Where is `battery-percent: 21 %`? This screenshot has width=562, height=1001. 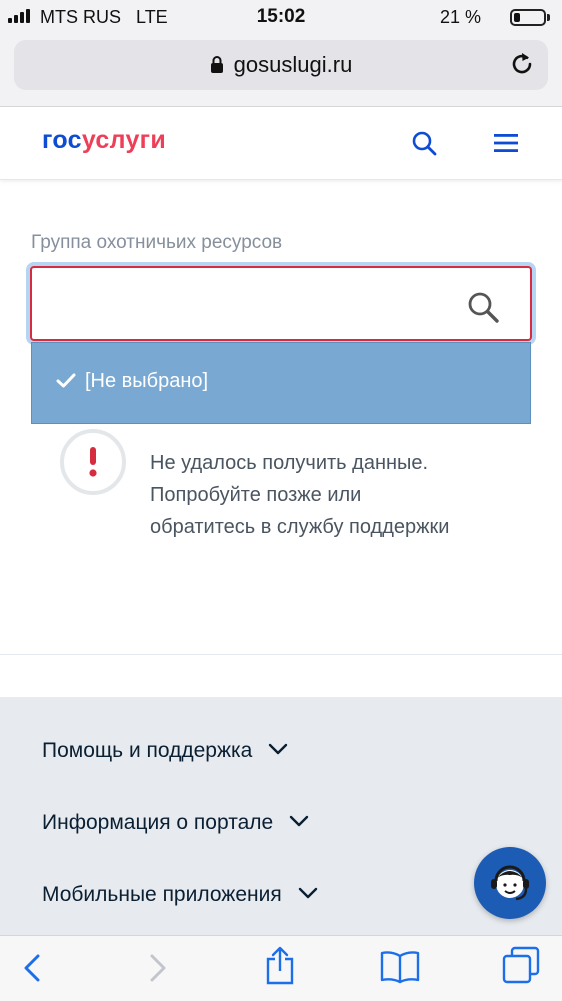
battery-percent: 21 % is located at coordinates (461, 17).